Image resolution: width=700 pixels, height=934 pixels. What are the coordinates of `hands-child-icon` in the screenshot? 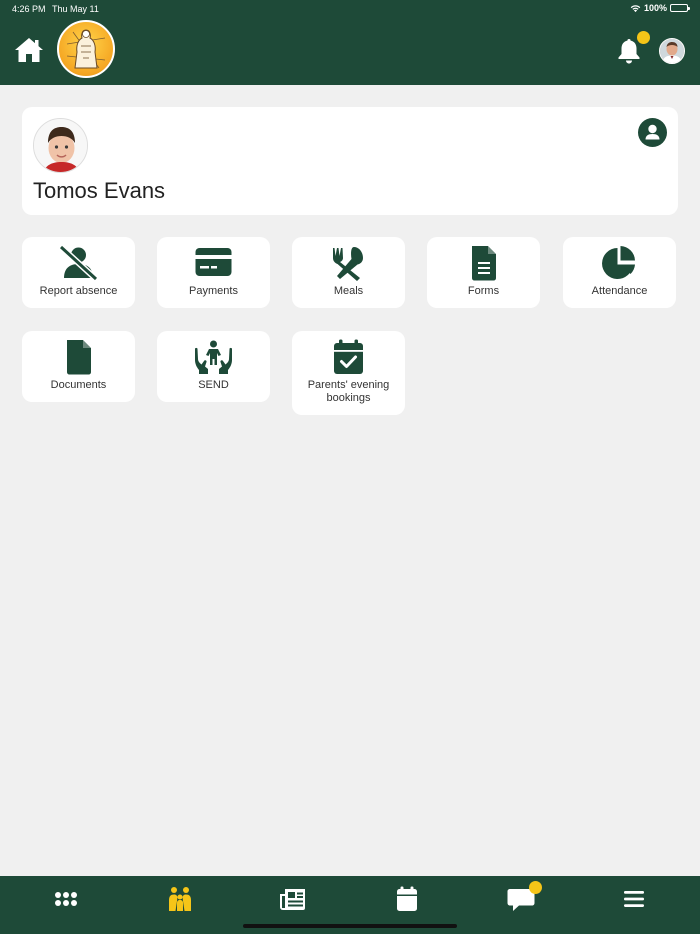 It's located at (213, 357).